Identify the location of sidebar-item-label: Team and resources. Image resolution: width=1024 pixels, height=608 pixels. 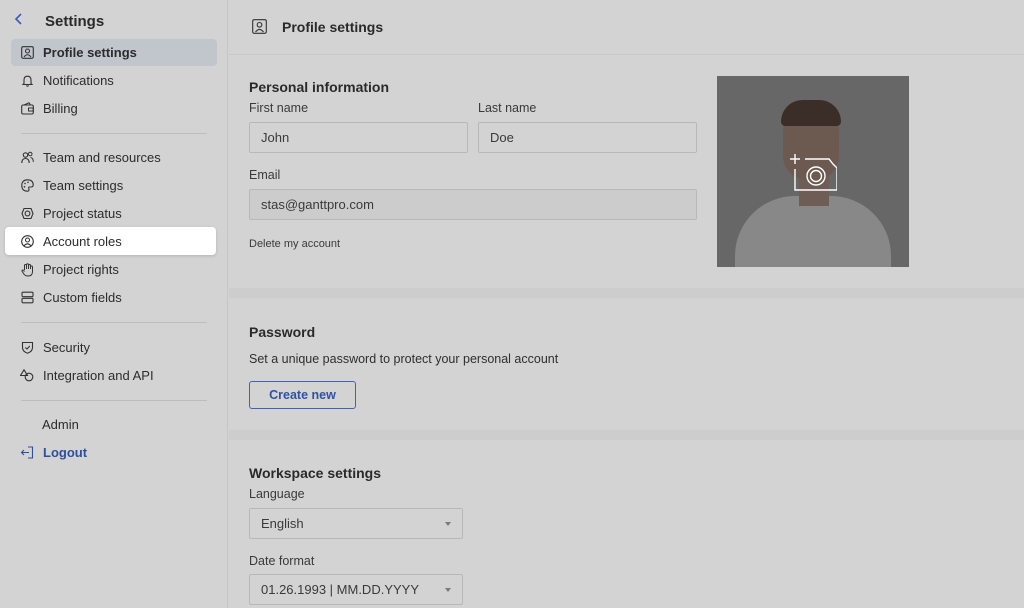
(102, 157).